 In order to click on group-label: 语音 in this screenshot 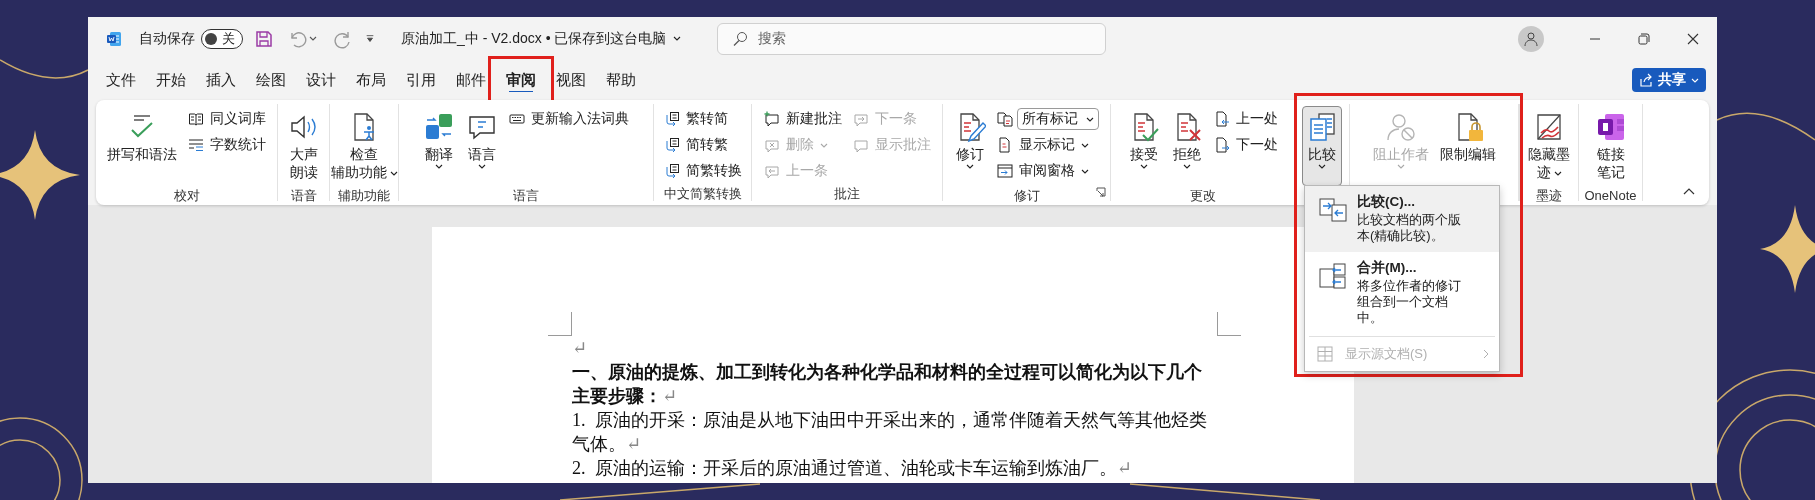, I will do `click(303, 195)`.